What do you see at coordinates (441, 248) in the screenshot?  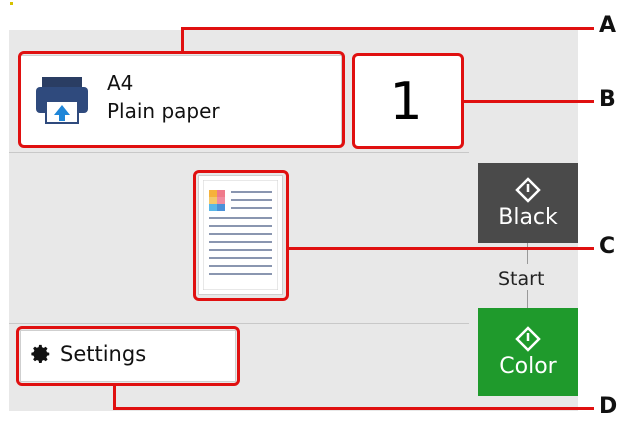 I see `leader-c` at bounding box center [441, 248].